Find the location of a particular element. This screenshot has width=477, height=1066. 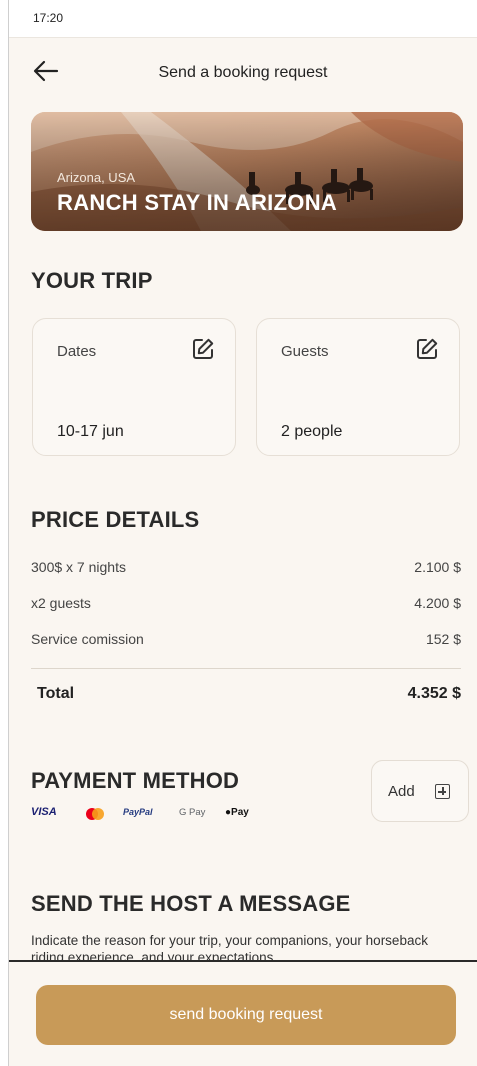

add-payment-label: Add is located at coordinates (401, 791).